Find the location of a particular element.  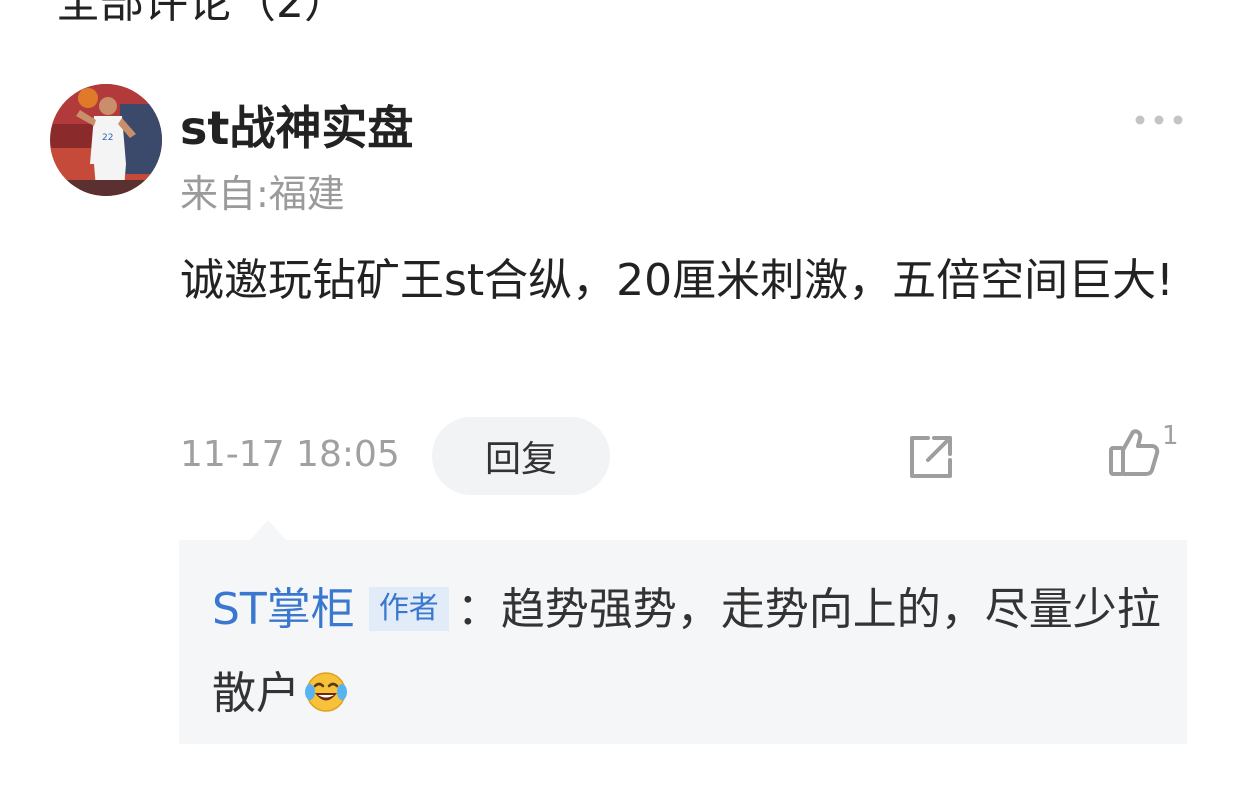

svg-text: 22 is located at coordinates (107, 138).